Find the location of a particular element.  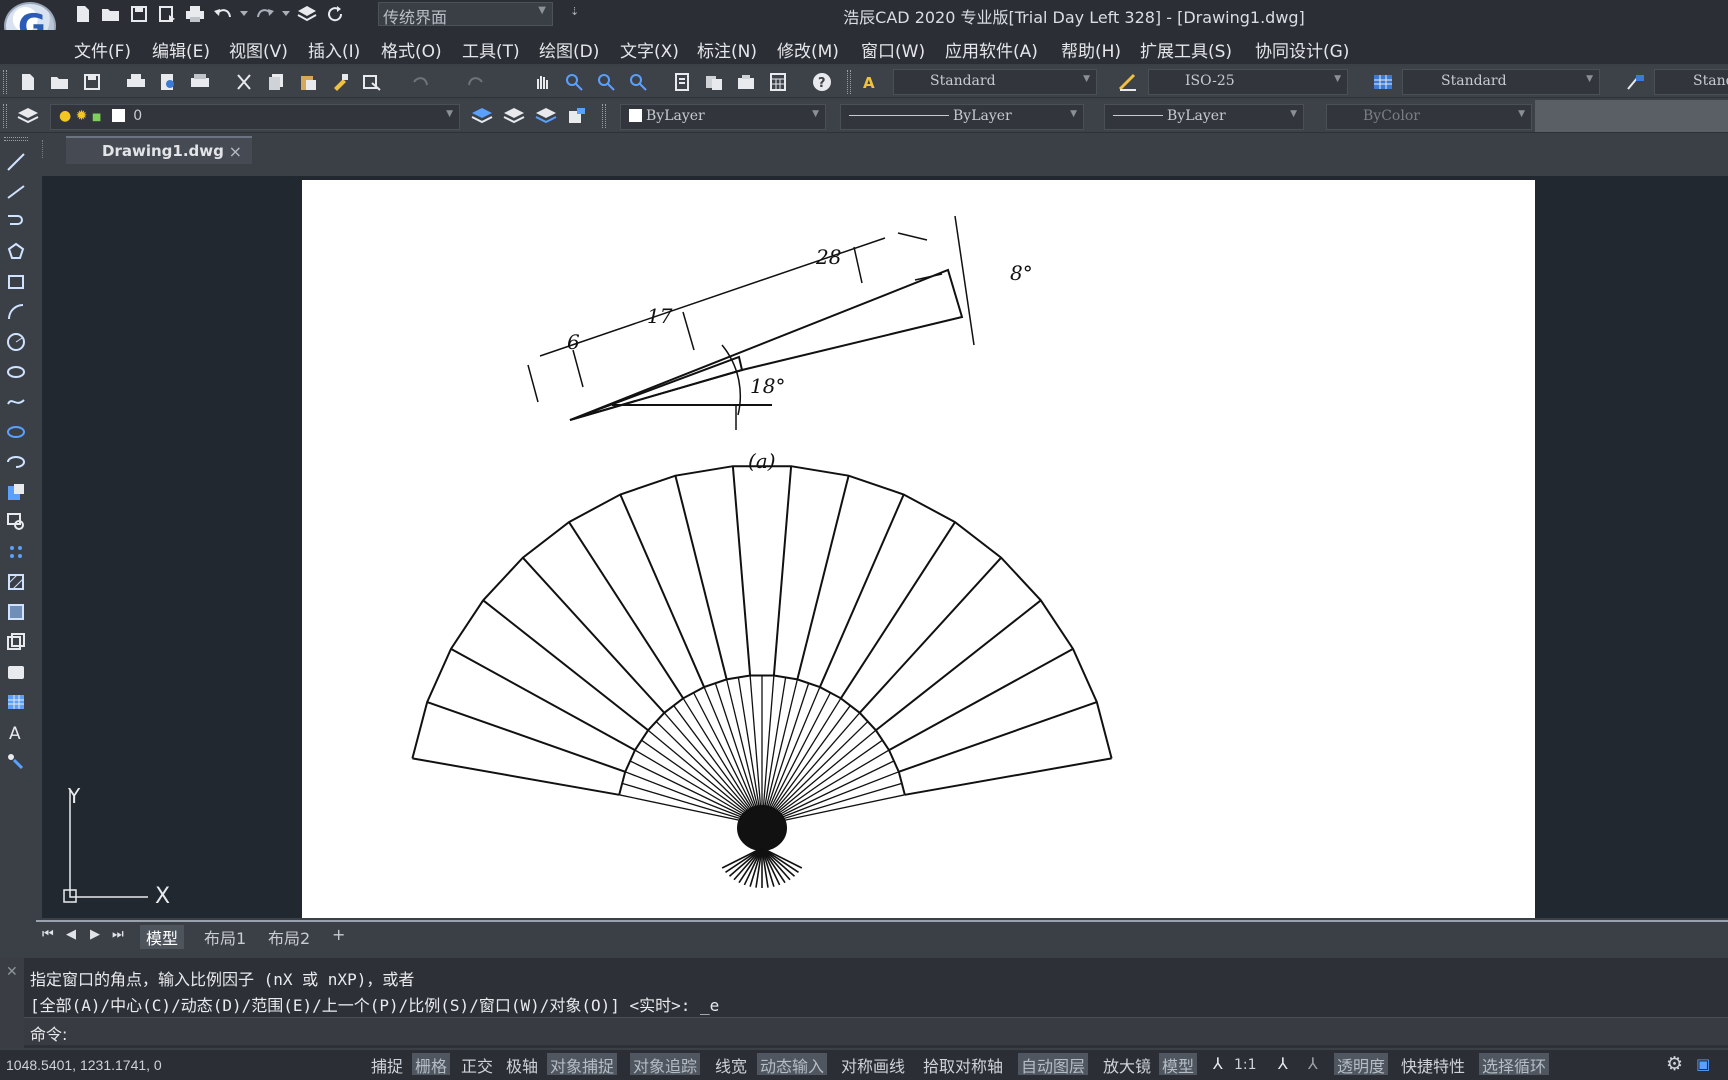

auto-scale-icon: ⅄ is located at coordinates (1313, 1063).